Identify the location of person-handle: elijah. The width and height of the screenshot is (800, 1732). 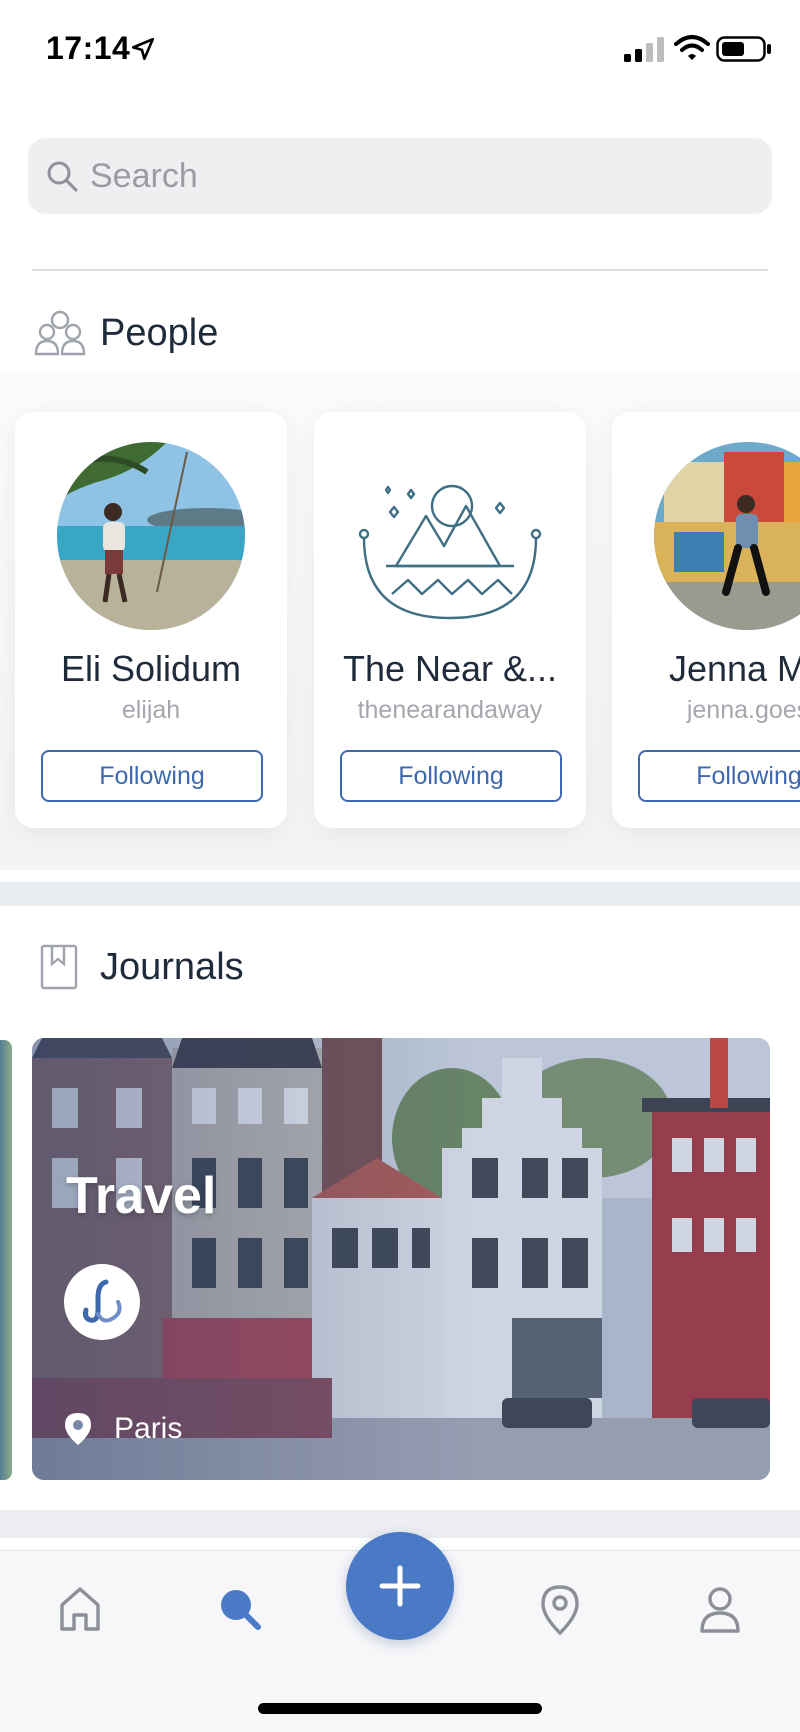
(151, 710).